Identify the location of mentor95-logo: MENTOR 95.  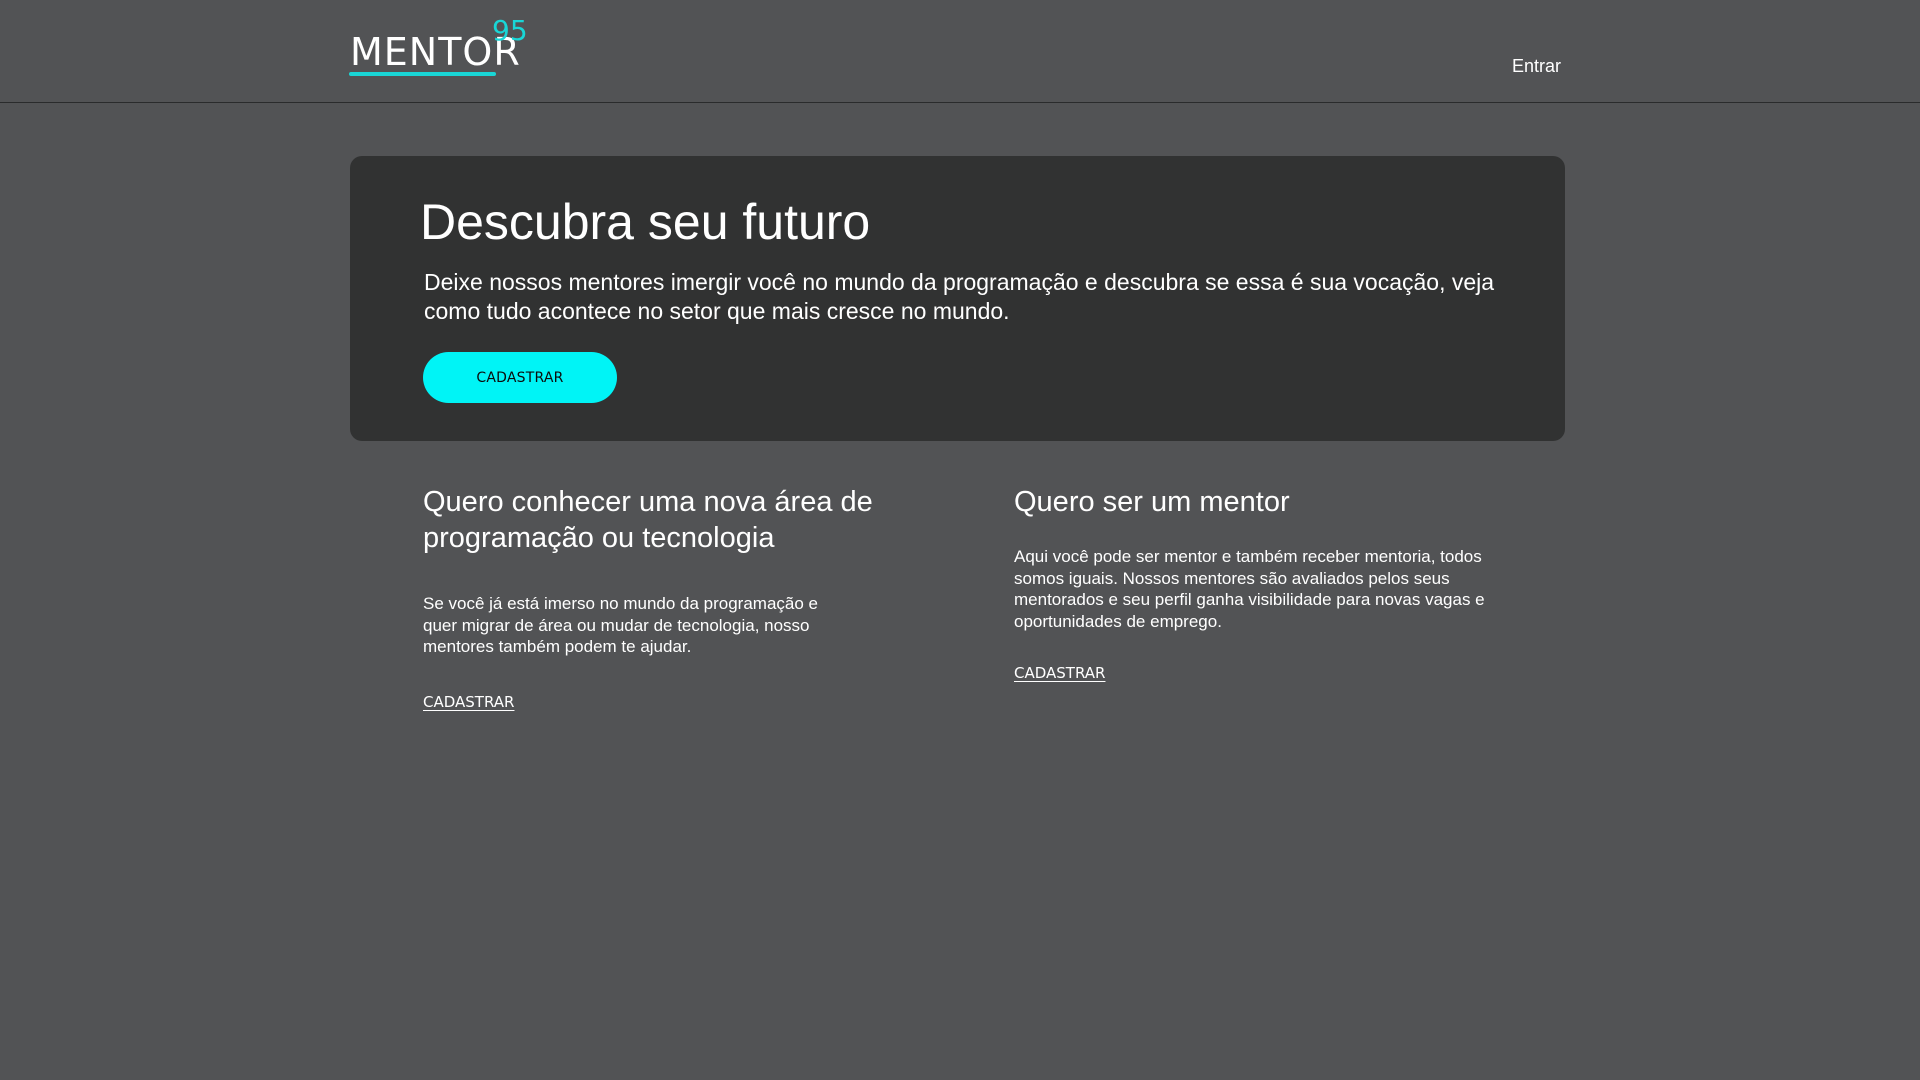
(444, 49).